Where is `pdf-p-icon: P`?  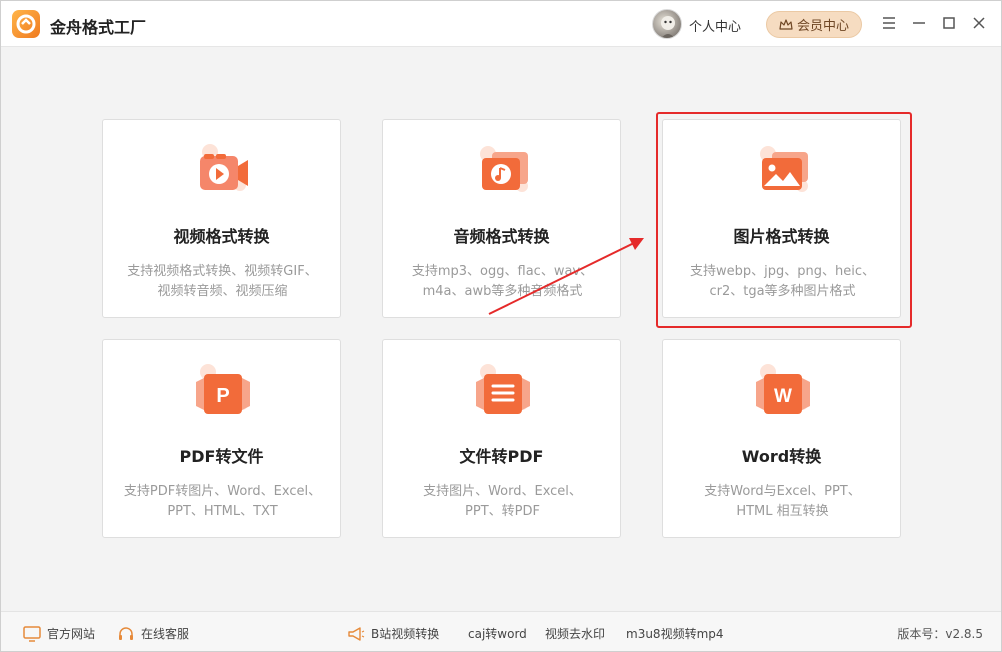
pdf-p-icon: P is located at coordinates (223, 390).